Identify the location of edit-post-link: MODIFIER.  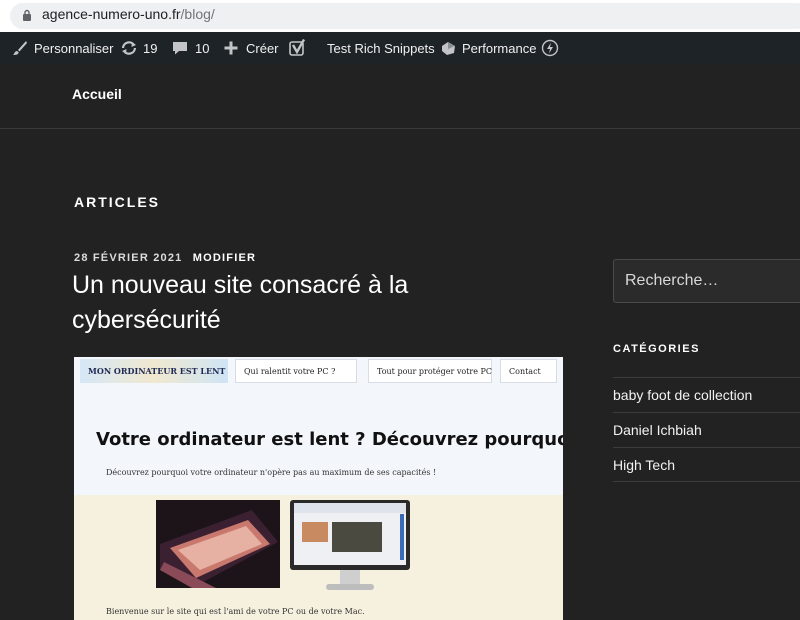
(224, 258).